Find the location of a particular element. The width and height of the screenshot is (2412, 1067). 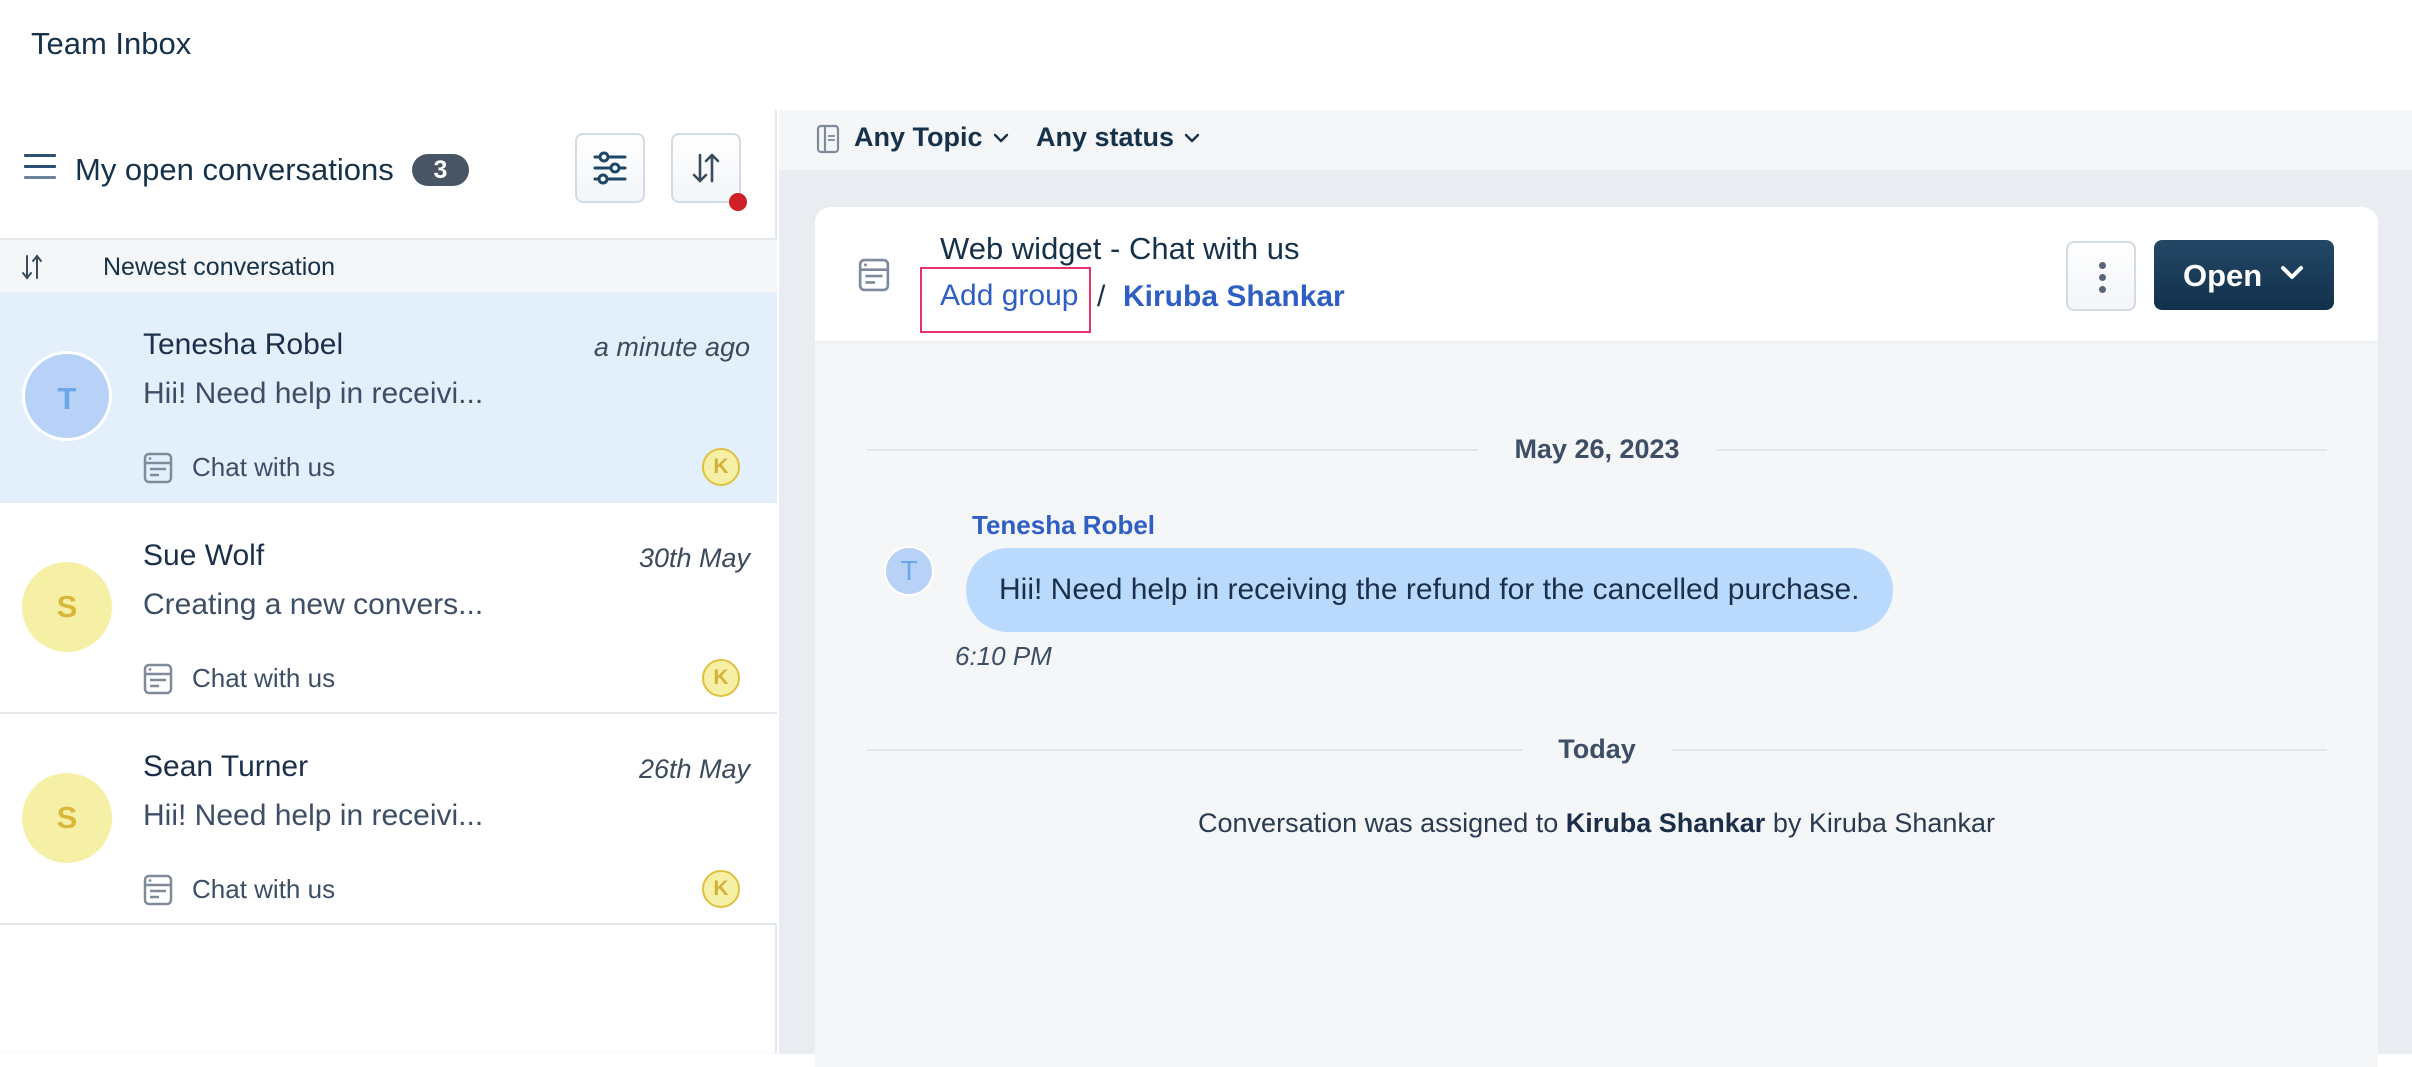

contact-name: Sue Wolf is located at coordinates (204, 555).